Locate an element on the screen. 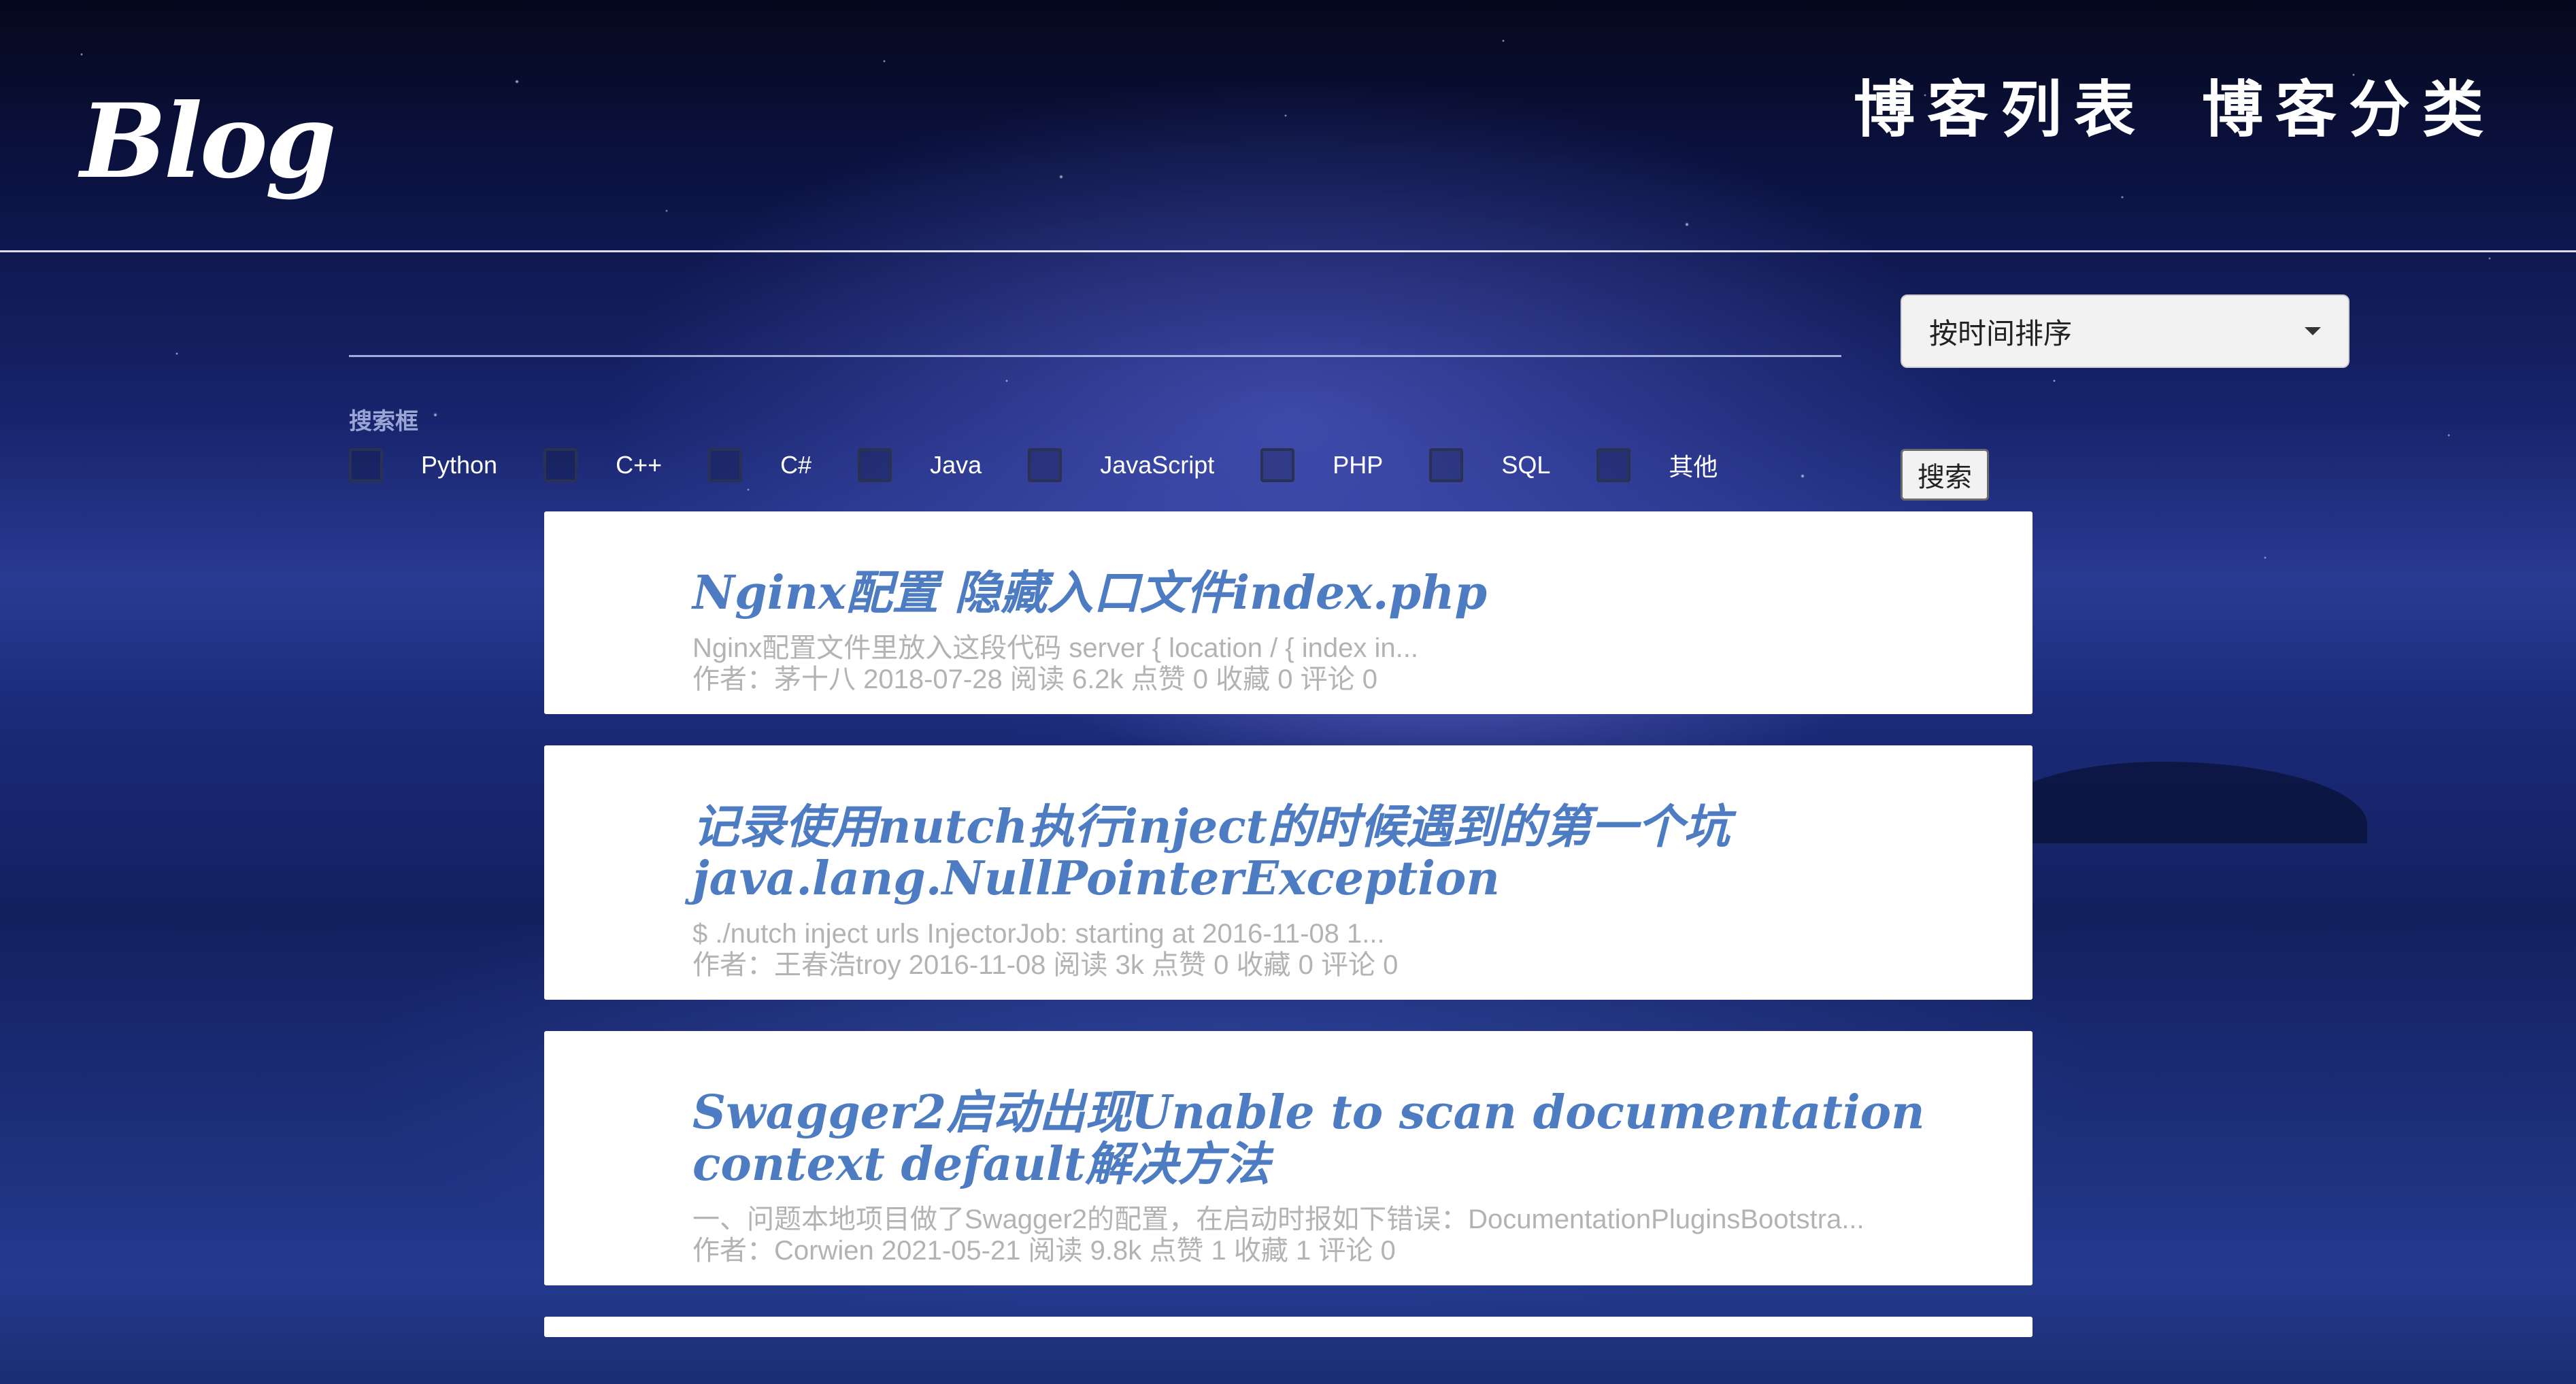 The width and height of the screenshot is (2576, 1384). top-nav: 博客列表 博客分类 is located at coordinates (2175, 104).